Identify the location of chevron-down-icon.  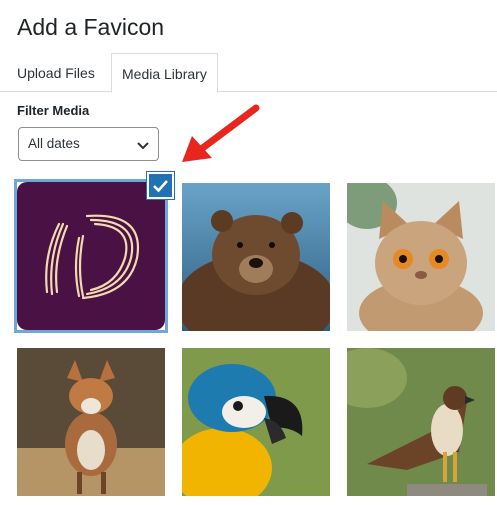
(143, 146).